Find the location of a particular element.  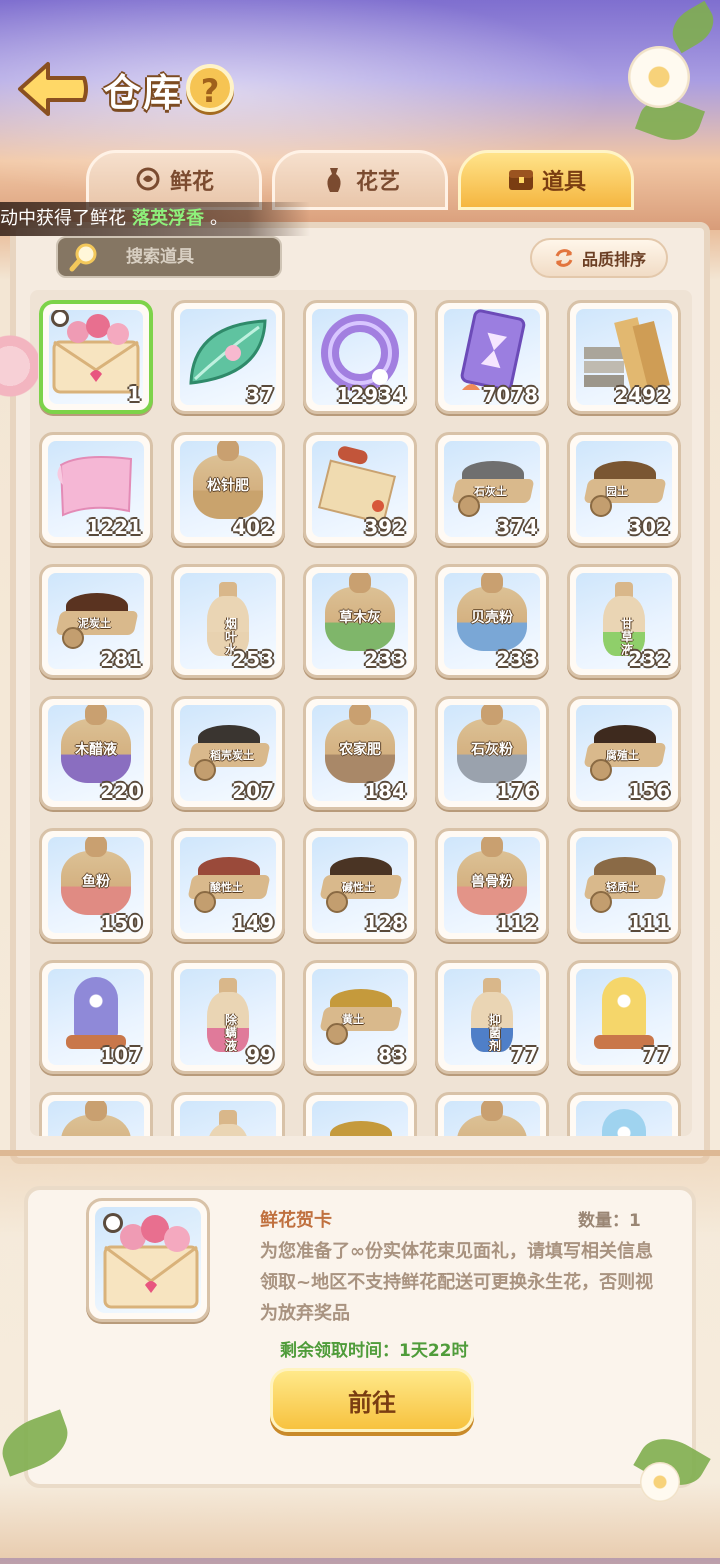

soil-cart-icon: 园土 is located at coordinates (624, 489).